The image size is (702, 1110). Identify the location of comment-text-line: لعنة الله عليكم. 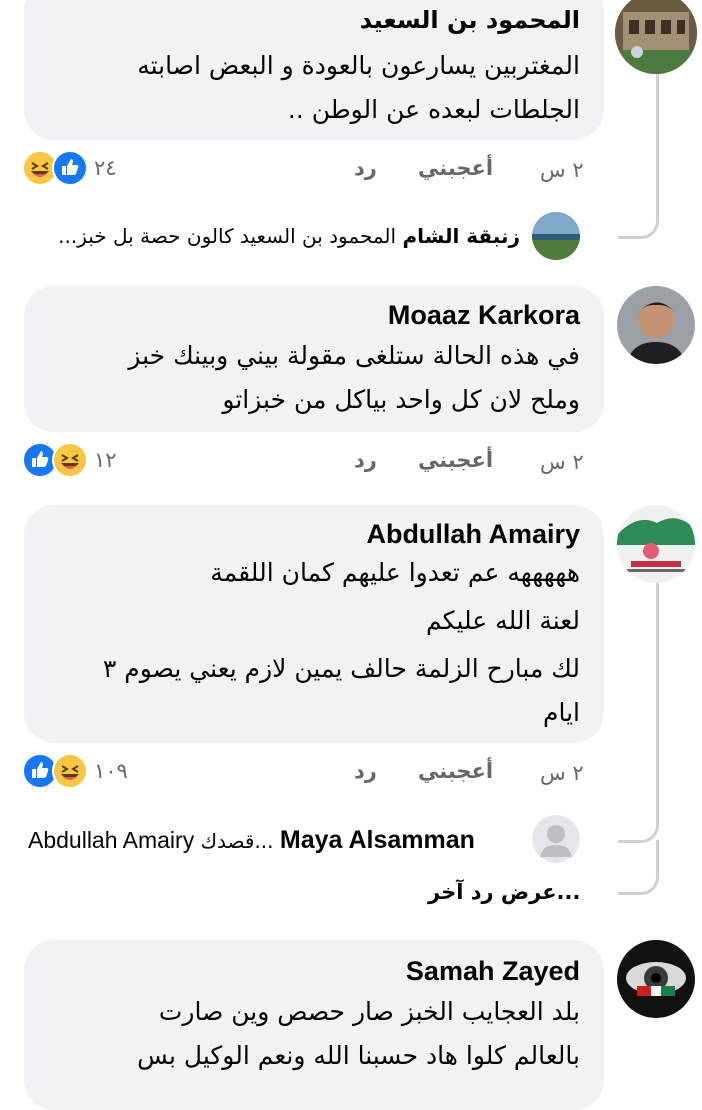
(503, 620).